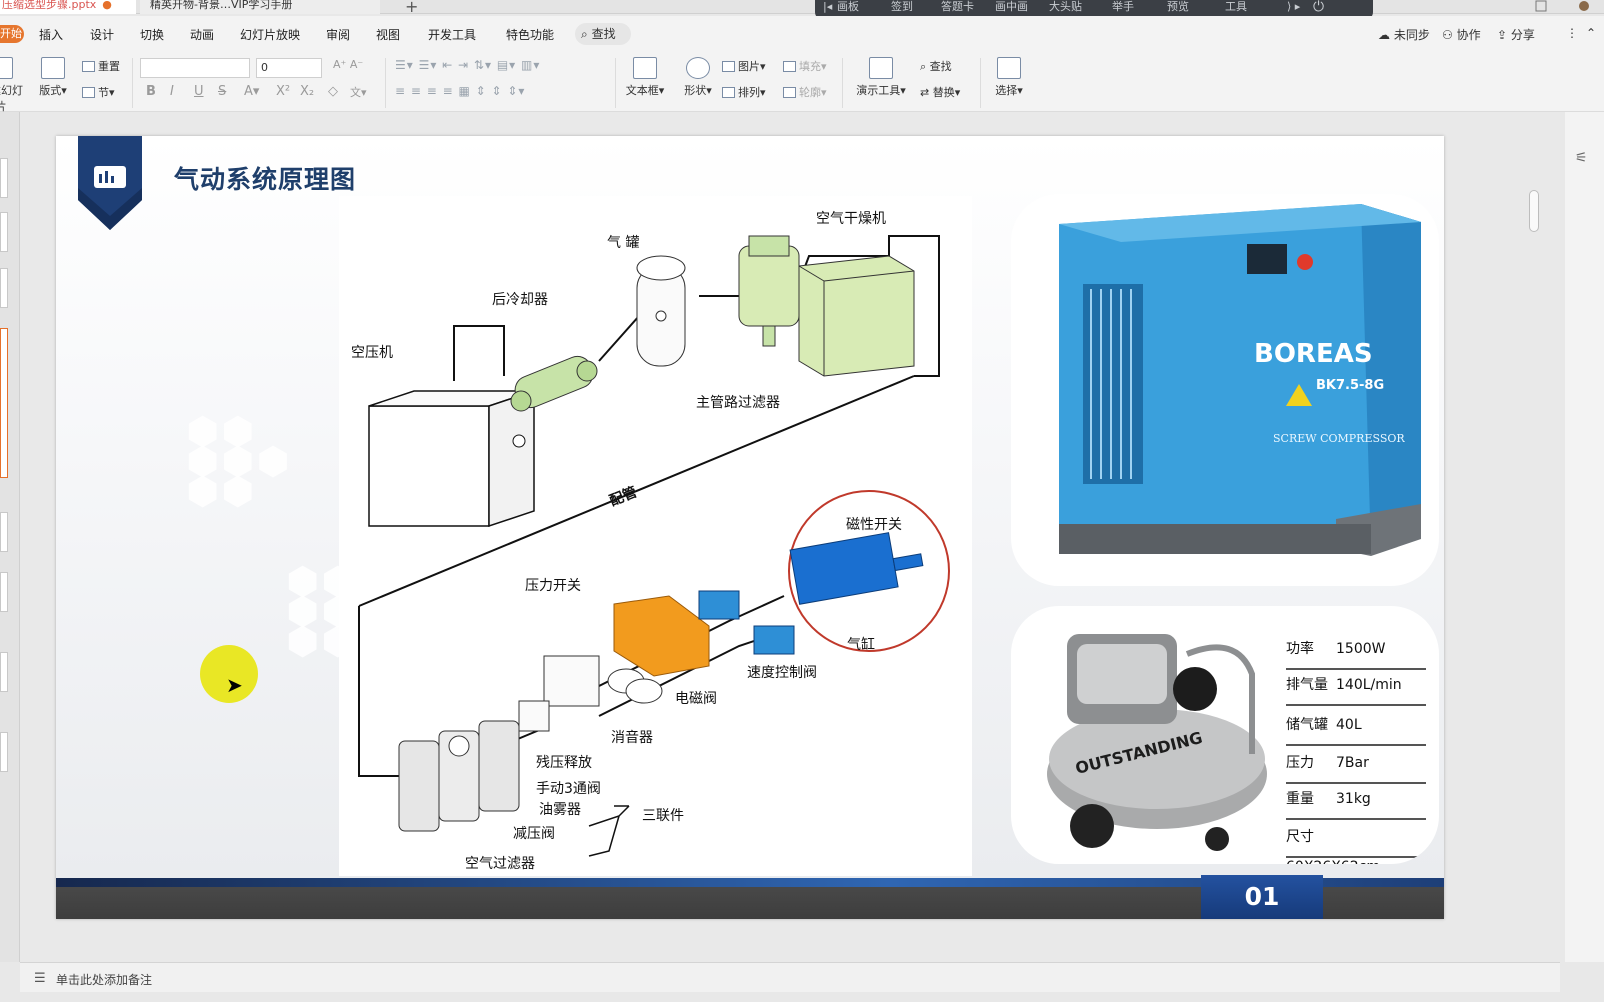 The height and width of the screenshot is (1002, 1604). What do you see at coordinates (902, 7) in the screenshot?
I see `floatbar-item-signin: 签到` at bounding box center [902, 7].